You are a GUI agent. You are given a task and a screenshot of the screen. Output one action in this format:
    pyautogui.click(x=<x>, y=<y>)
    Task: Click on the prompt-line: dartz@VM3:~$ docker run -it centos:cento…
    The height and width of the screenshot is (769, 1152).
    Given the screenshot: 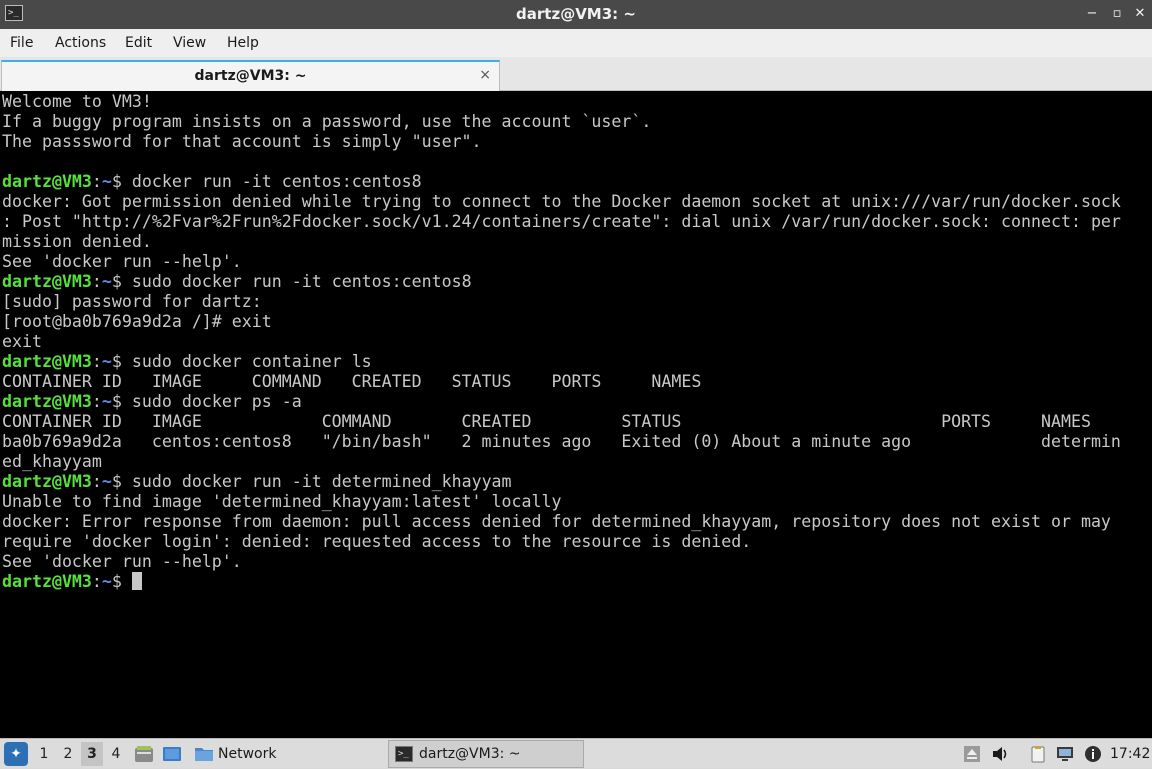 What is the action you would take?
    pyautogui.click(x=561, y=182)
    